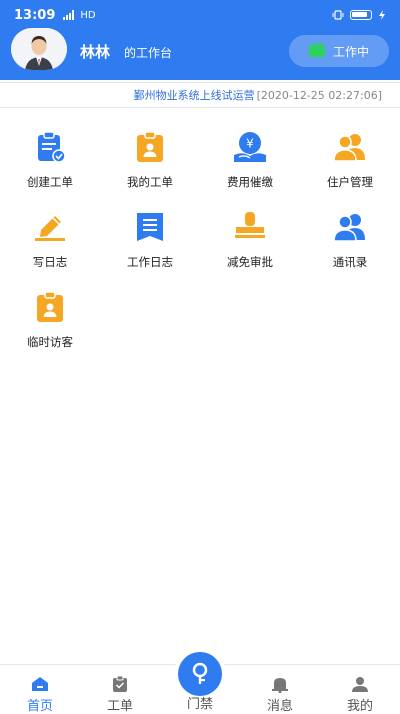  What do you see at coordinates (50, 325) in the screenshot?
I see `tile-temporary-visitor: 临时访客` at bounding box center [50, 325].